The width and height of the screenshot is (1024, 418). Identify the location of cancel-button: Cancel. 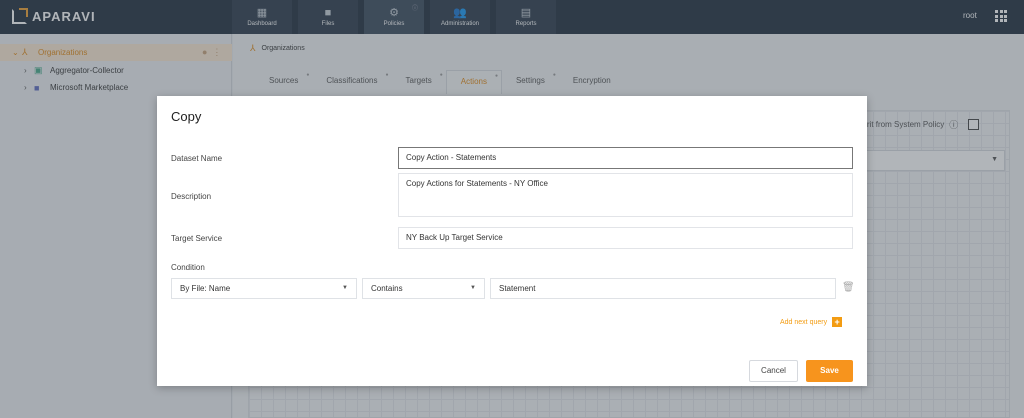
(773, 371).